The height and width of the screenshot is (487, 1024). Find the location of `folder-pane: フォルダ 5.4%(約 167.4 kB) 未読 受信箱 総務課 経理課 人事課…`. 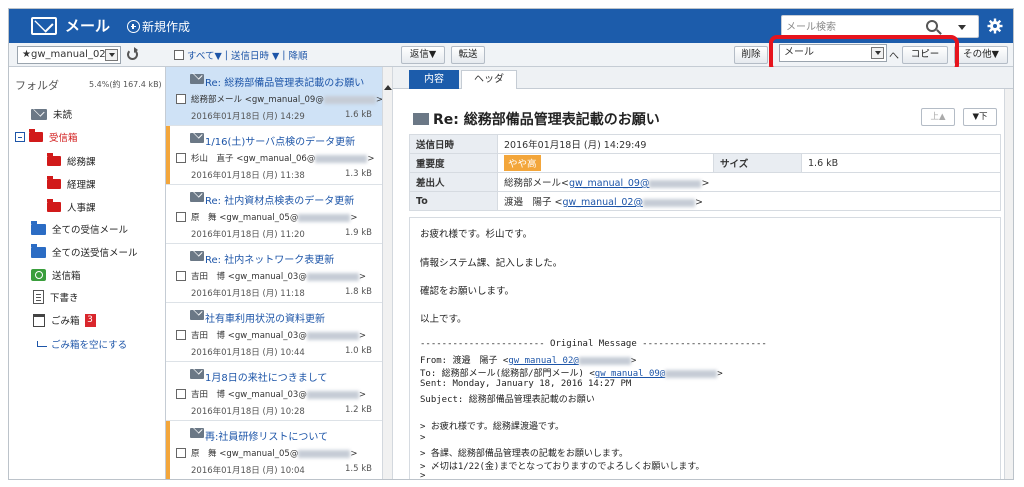

folder-pane: フォルダ 5.4%(約 167.4 kB) 未読 受信箱 総務課 経理課 人事課… is located at coordinates (87, 273).